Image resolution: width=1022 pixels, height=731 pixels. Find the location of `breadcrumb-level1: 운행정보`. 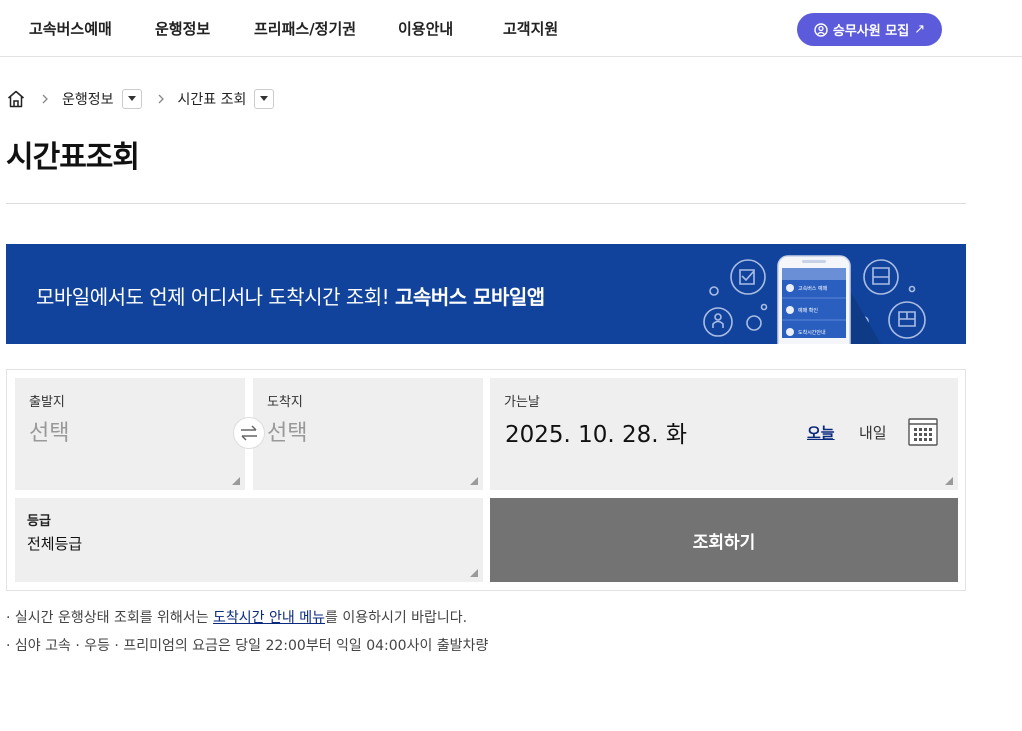

breadcrumb-level1: 운행정보 is located at coordinates (88, 99).